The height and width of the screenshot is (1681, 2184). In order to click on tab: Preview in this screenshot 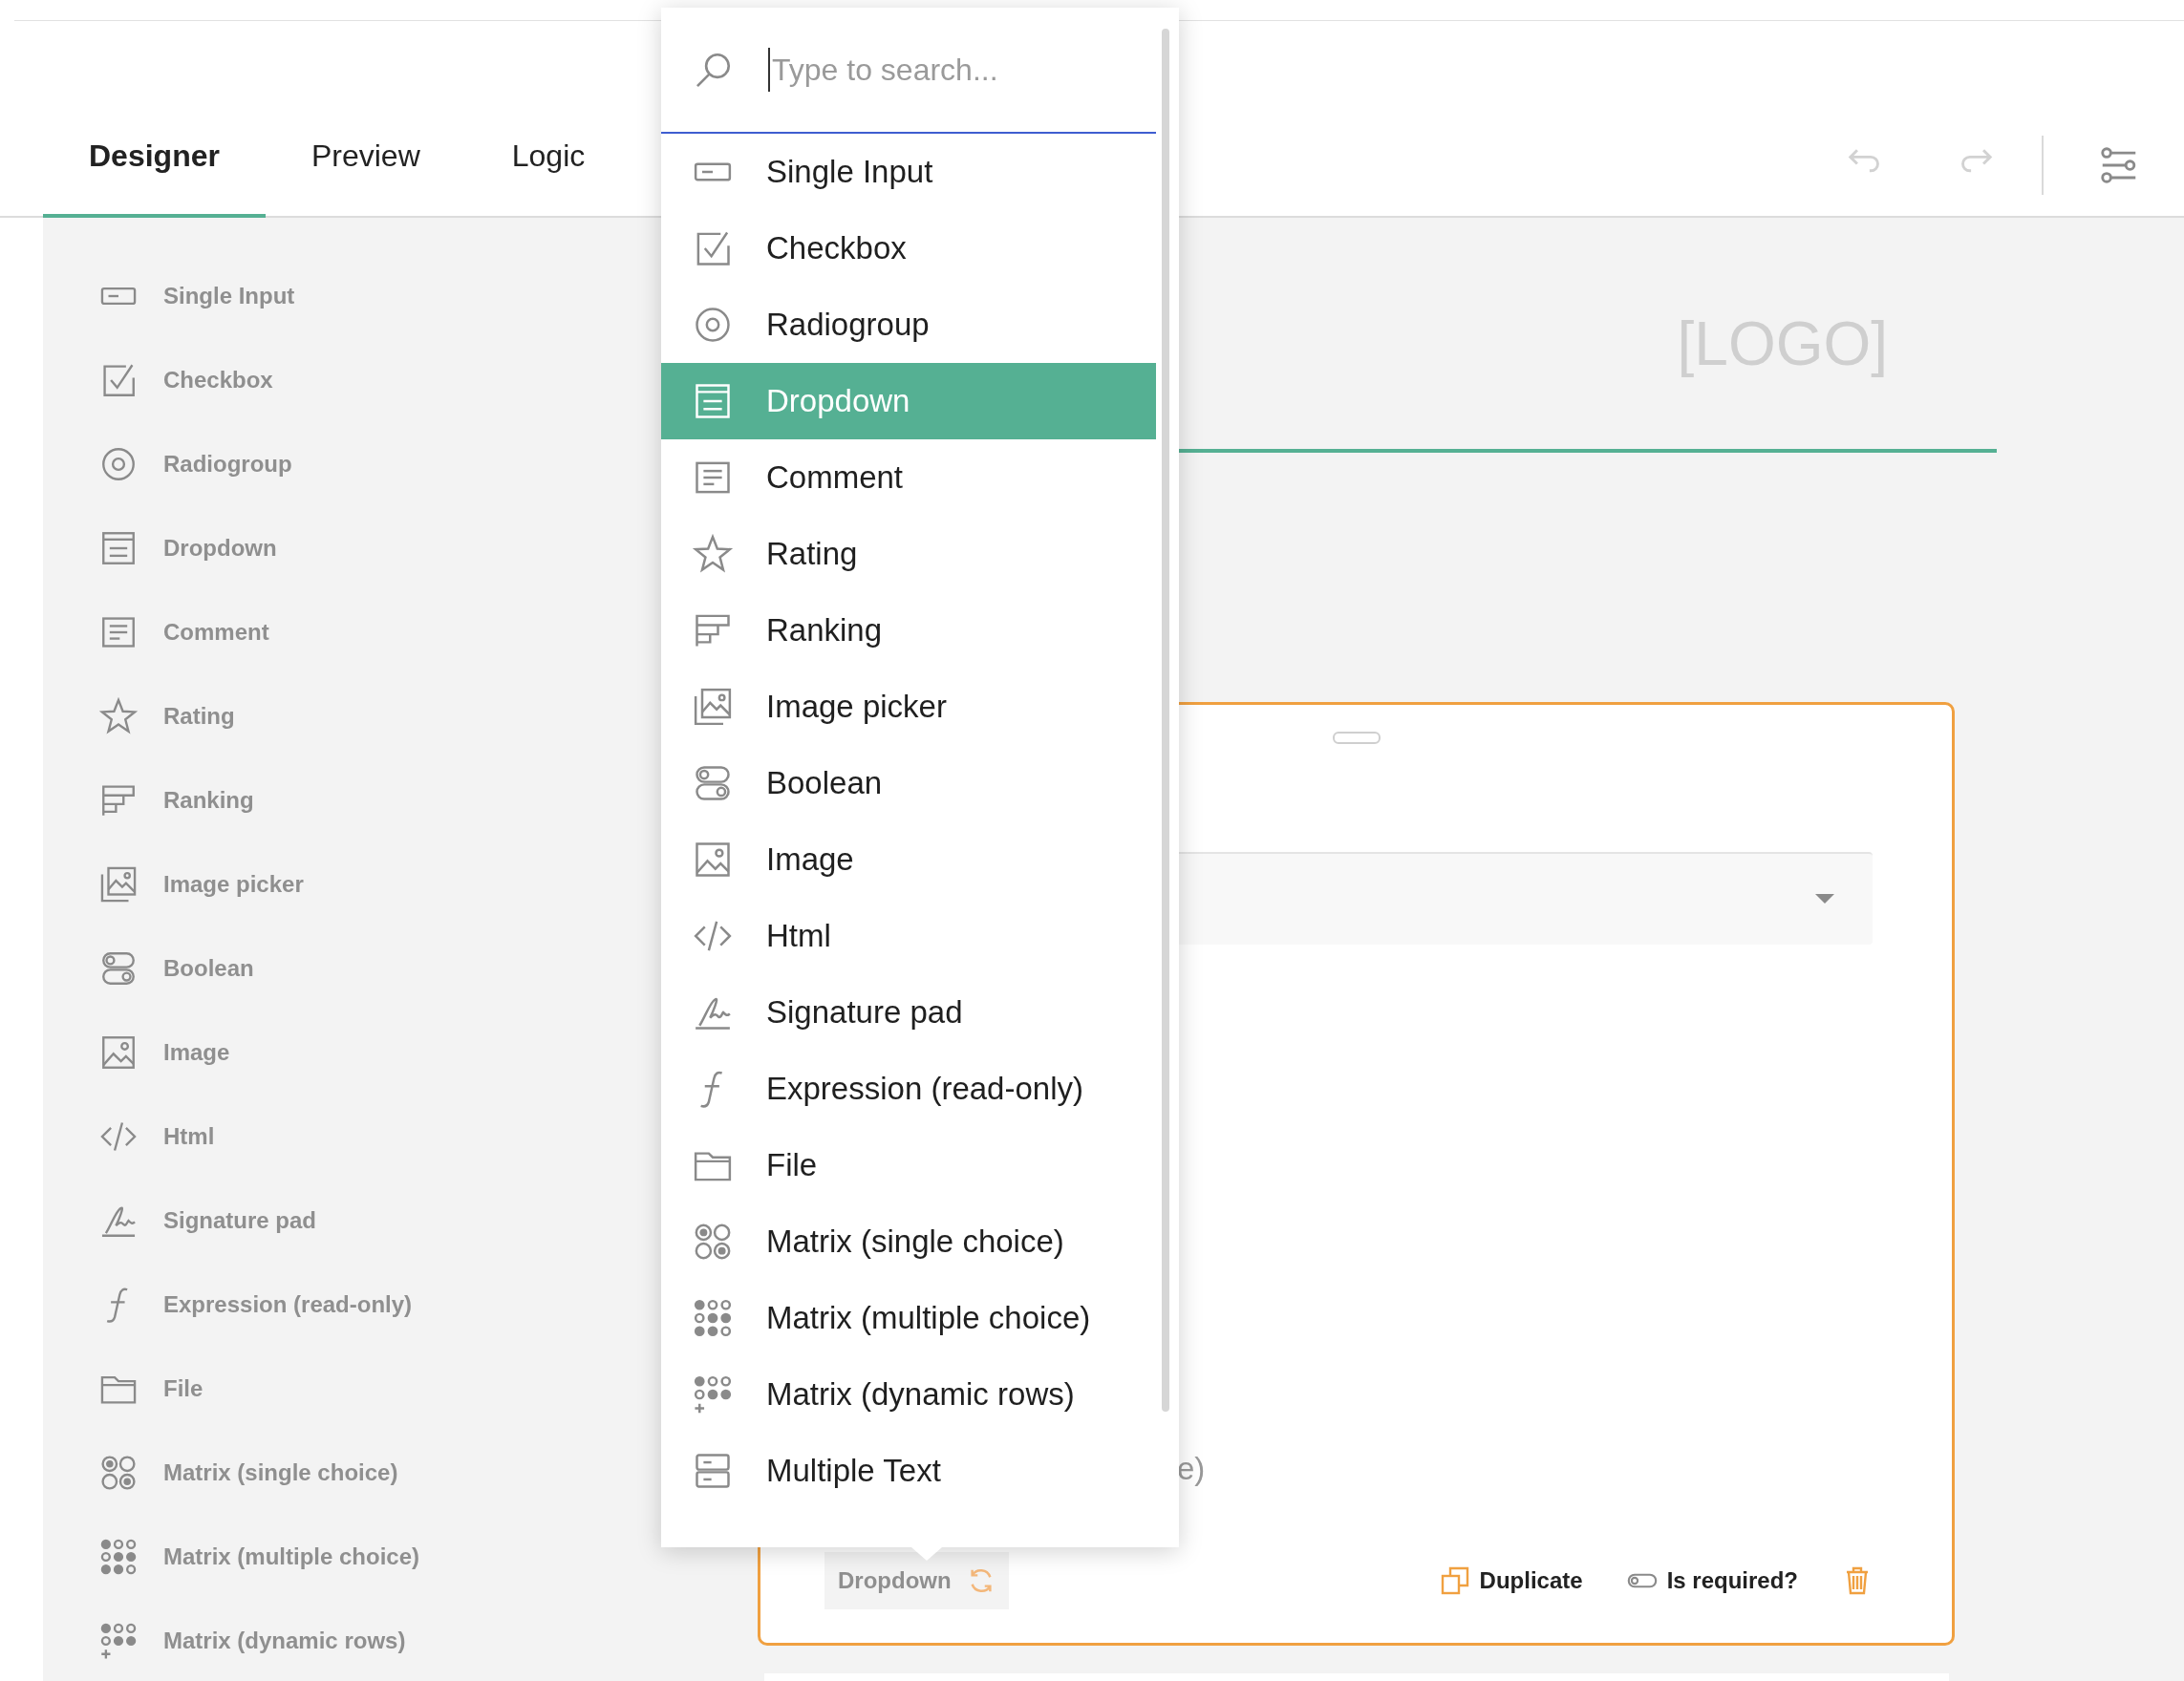, I will do `click(365, 157)`.